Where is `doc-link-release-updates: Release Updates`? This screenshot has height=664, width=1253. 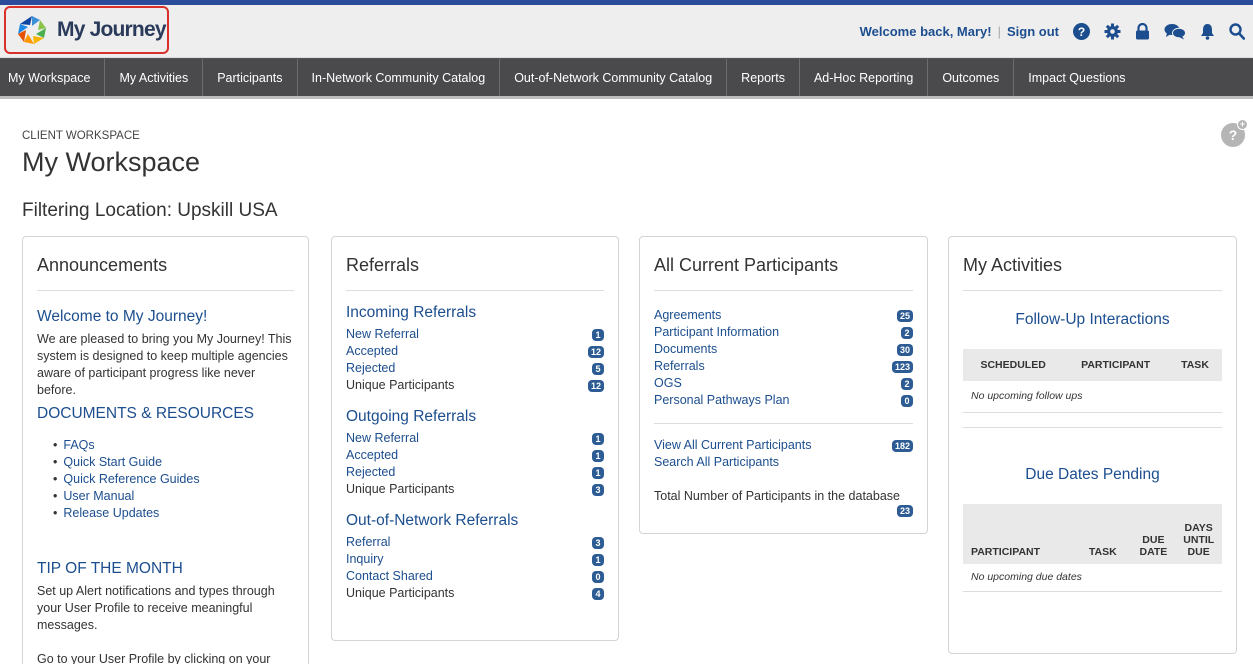
doc-link-release-updates: Release Updates is located at coordinates (173, 513).